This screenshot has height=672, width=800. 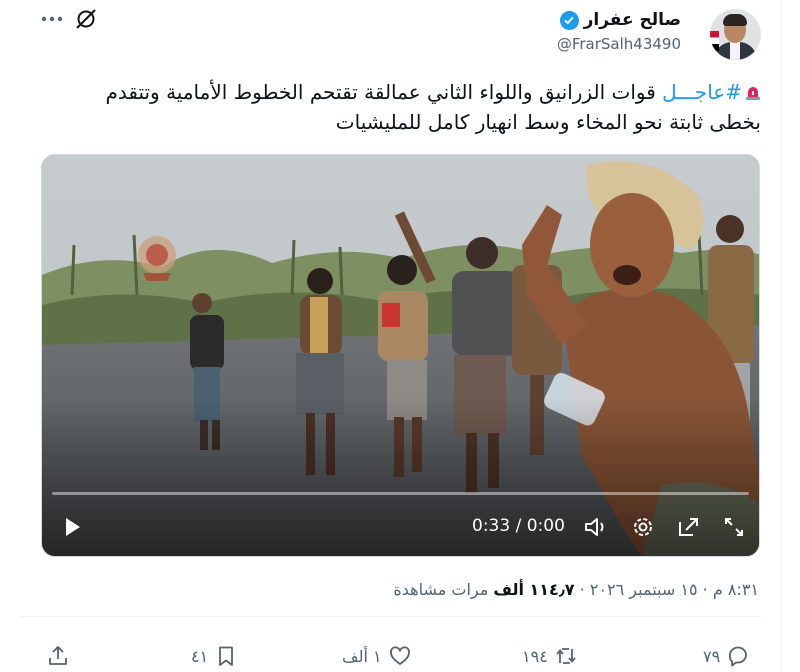 What do you see at coordinates (734, 527) in the screenshot?
I see `fullscreen-icon` at bounding box center [734, 527].